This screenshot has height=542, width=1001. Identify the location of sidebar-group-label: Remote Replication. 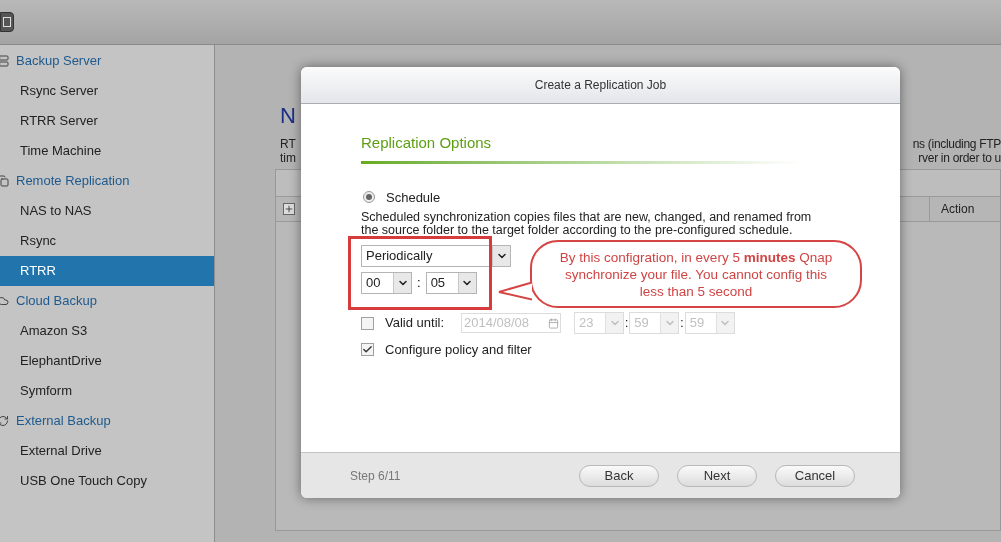
(73, 181).